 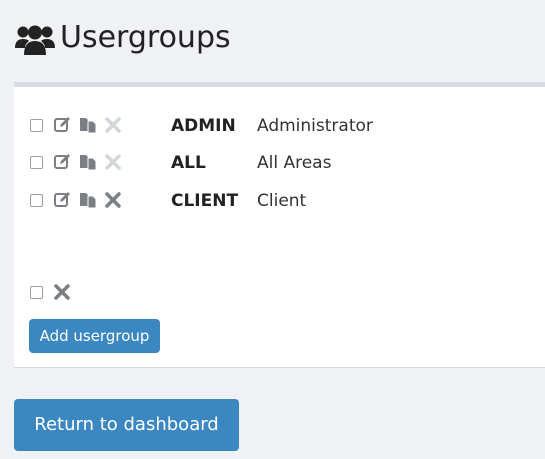 What do you see at coordinates (145, 37) in the screenshot?
I see `page-title: Usergroups` at bounding box center [145, 37].